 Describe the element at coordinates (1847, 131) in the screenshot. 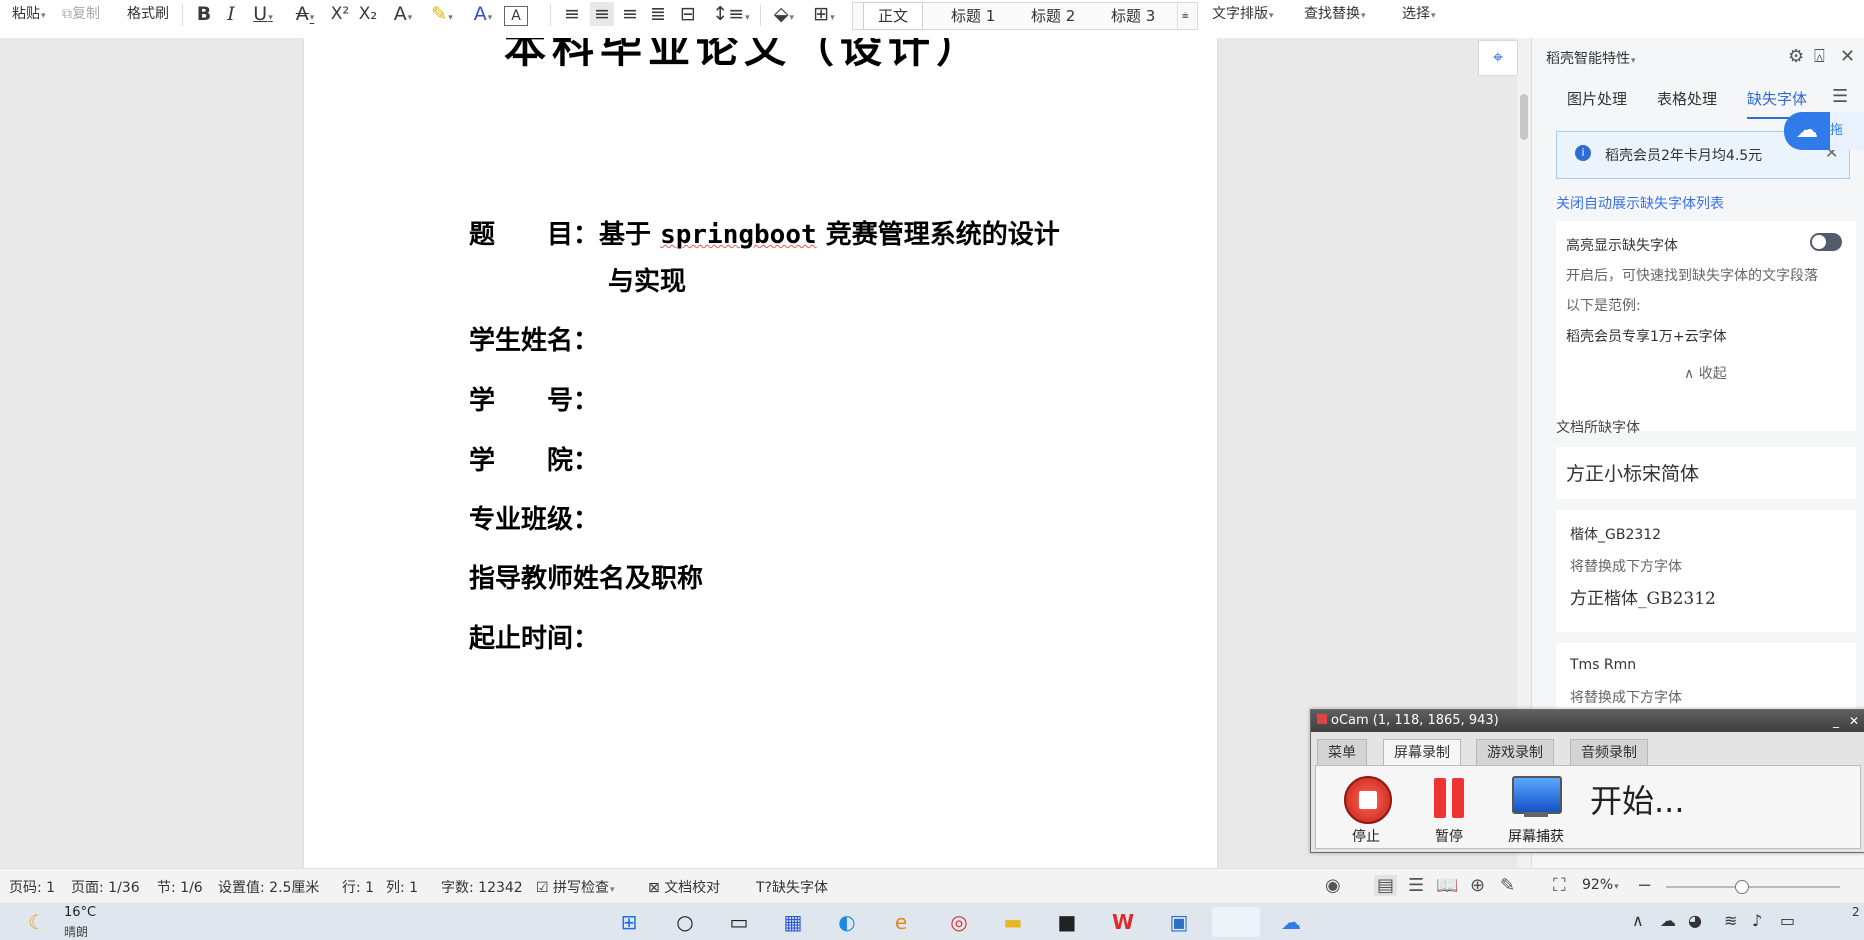

I see `side-drag-tag: 拖` at that location.